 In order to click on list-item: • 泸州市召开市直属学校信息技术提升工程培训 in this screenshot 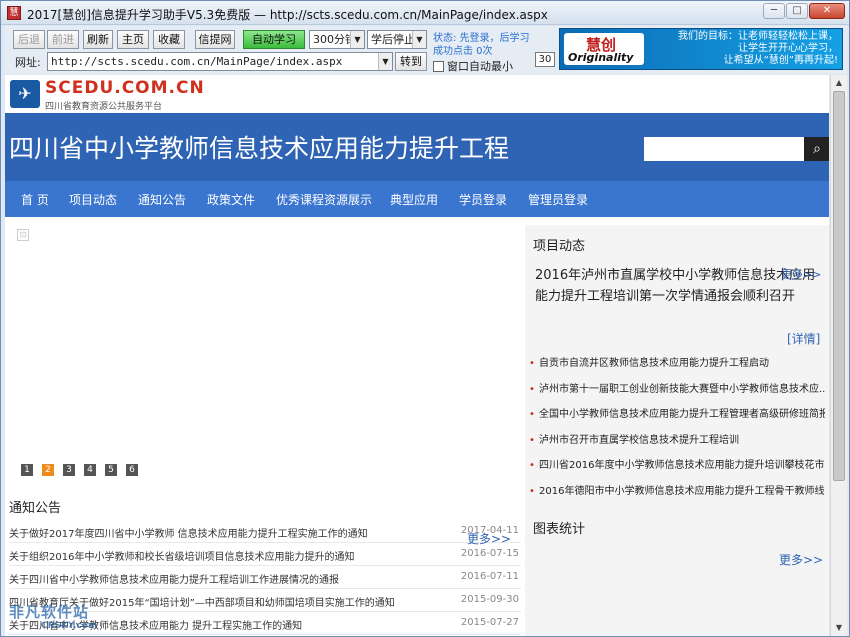, I will do `click(677, 445)`.